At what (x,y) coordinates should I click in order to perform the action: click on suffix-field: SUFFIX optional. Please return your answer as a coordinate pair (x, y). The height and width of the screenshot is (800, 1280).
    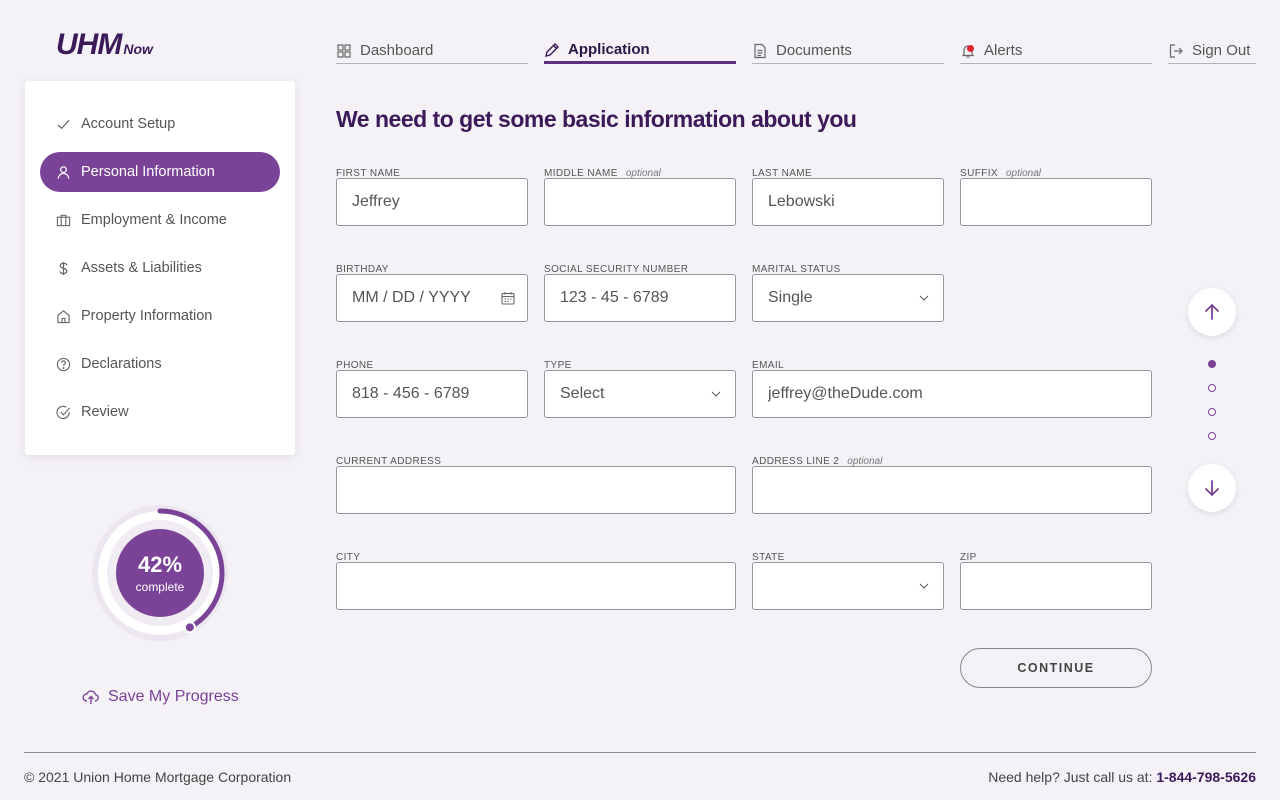
    Looking at the image, I should click on (1056, 199).